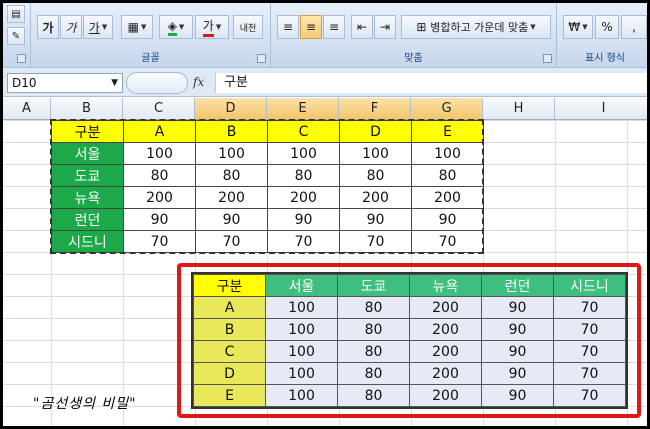  What do you see at coordinates (27, 109) in the screenshot?
I see `column-header-a: A` at bounding box center [27, 109].